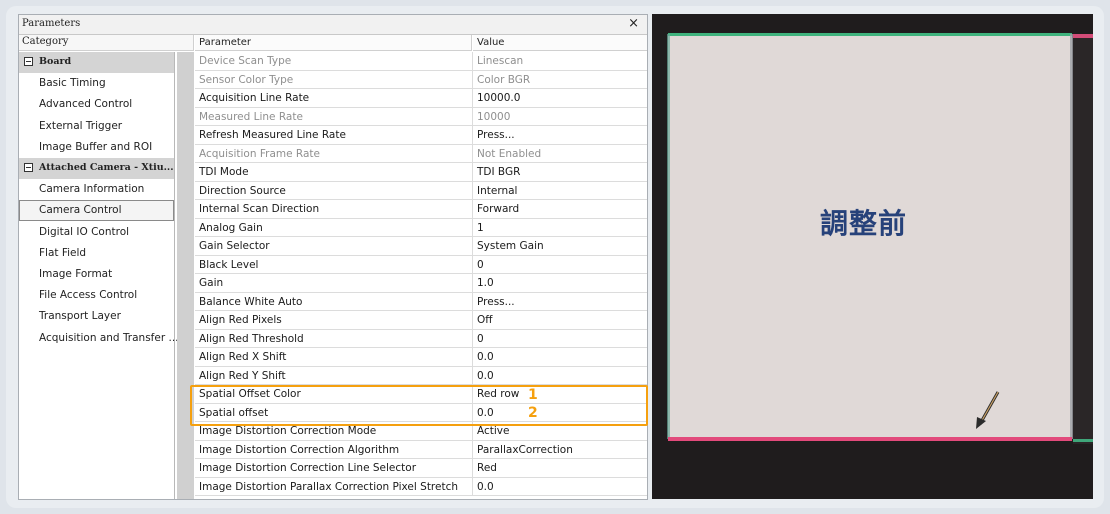 The width and height of the screenshot is (1110, 514). I want to click on category-header: Category, so click(106, 43).